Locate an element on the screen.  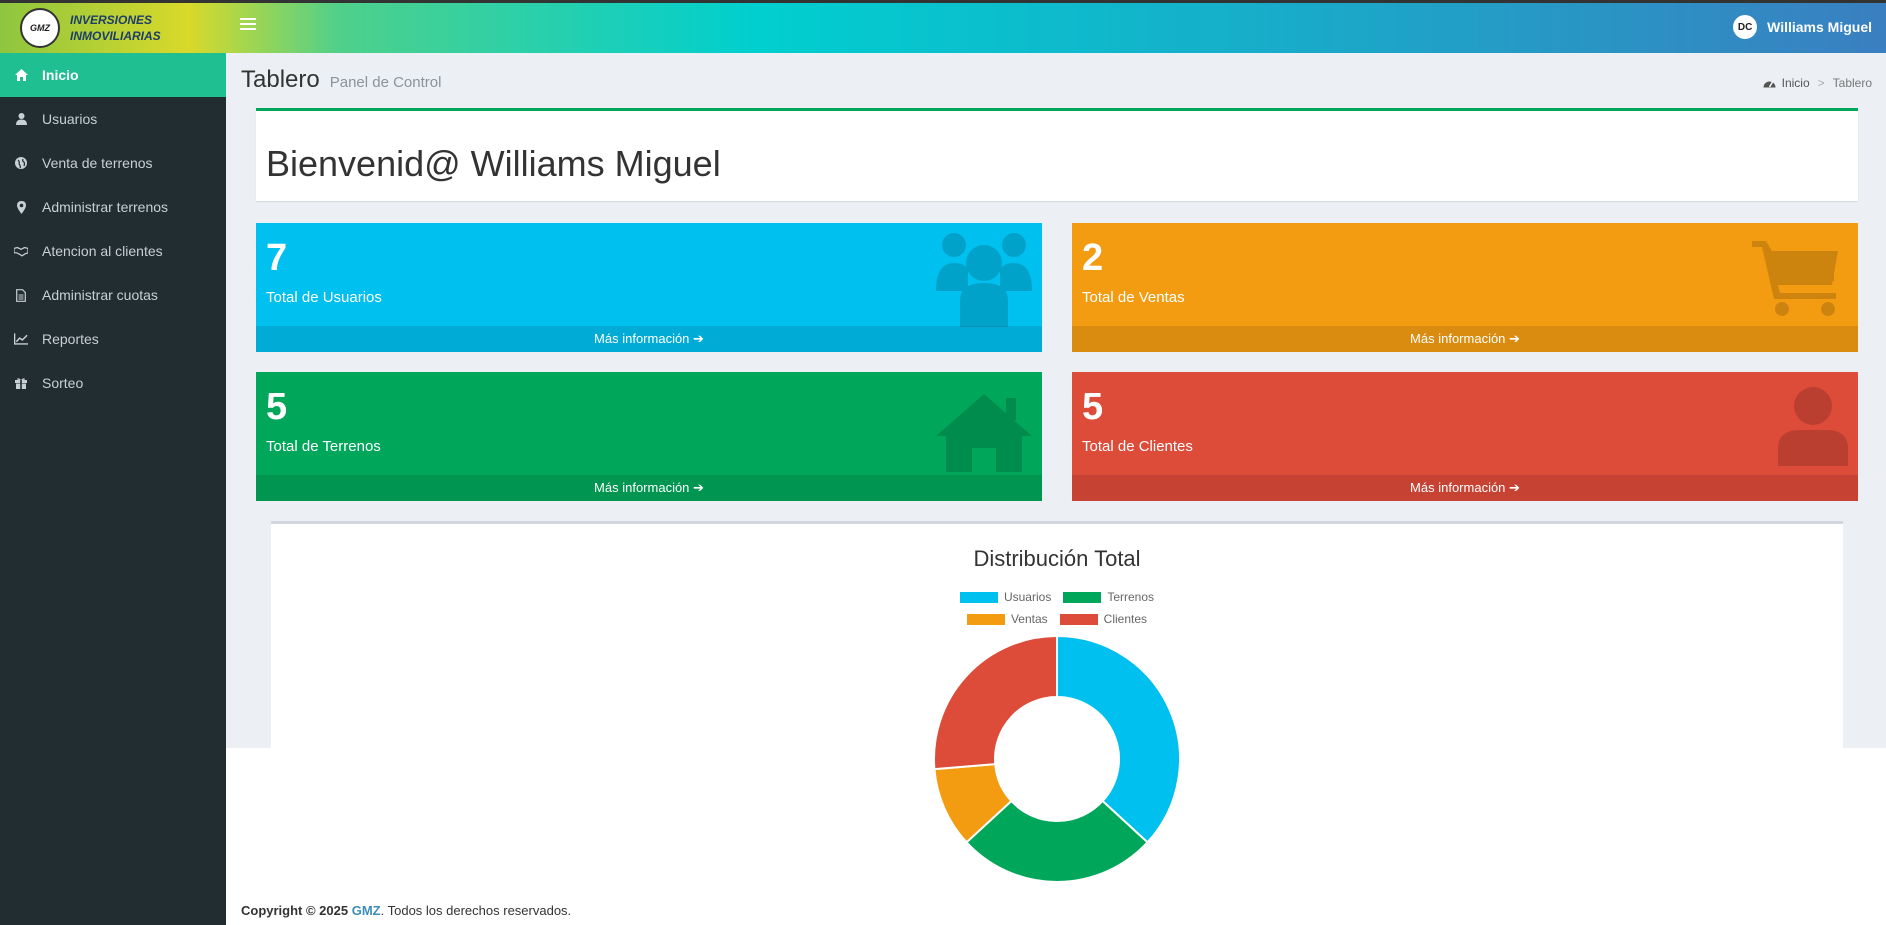
legend-item: Terrenos is located at coordinates (1108, 597).